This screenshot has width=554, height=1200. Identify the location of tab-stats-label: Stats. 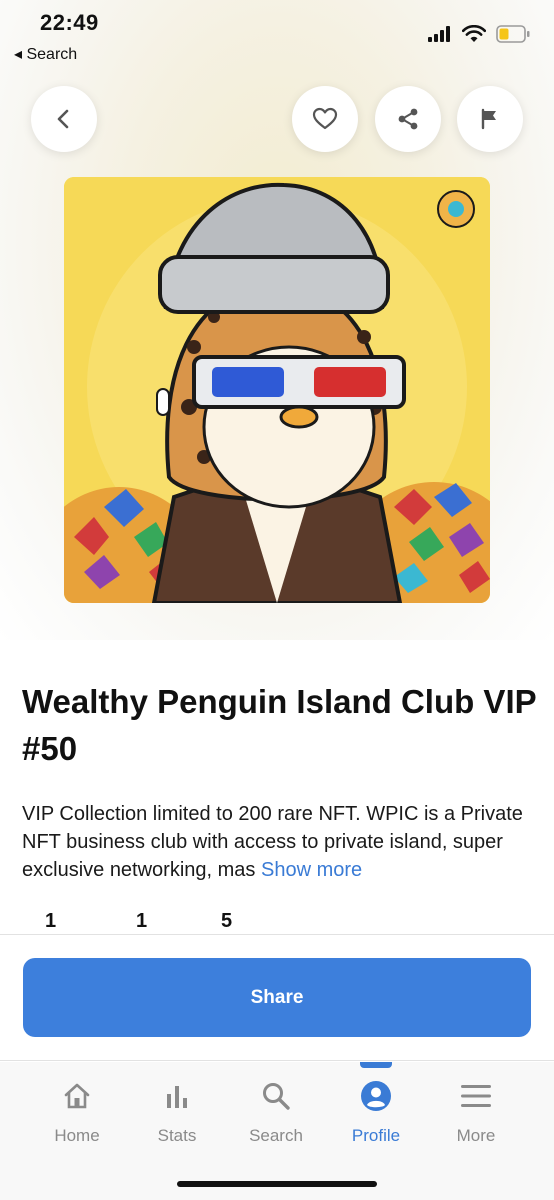
(177, 1135).